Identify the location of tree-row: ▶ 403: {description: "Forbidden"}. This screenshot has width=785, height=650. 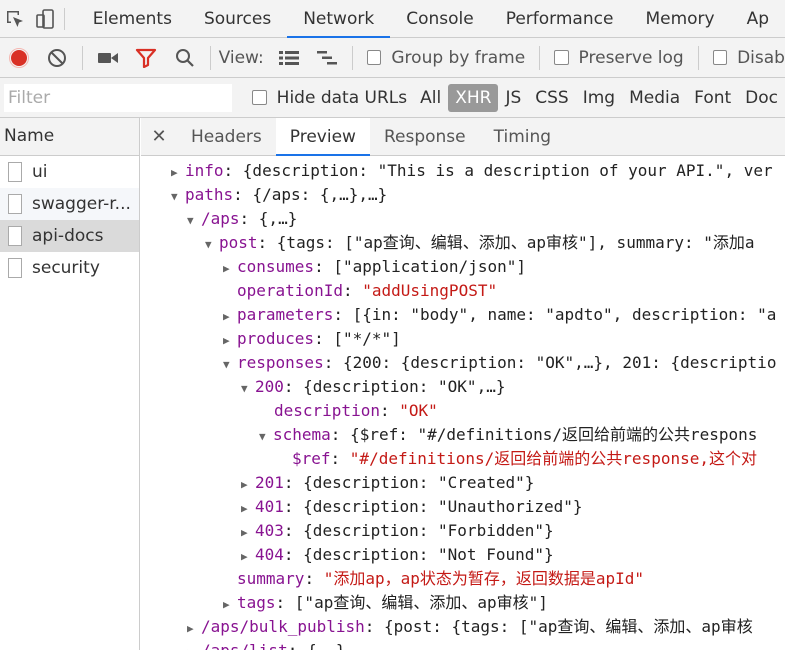
(463, 531).